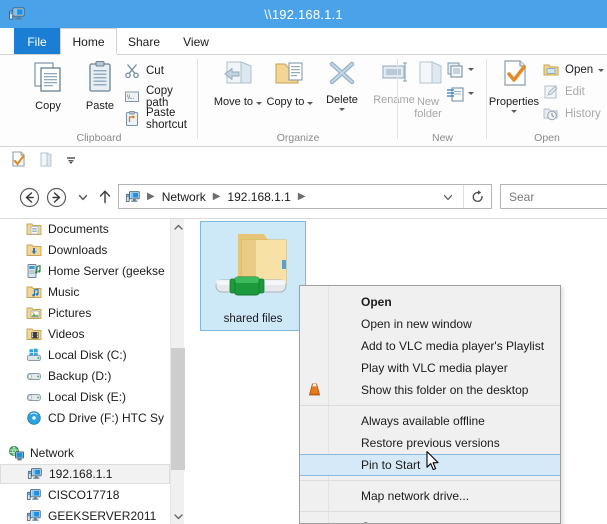 The width and height of the screenshot is (607, 524). Describe the element at coordinates (444, 302) in the screenshot. I see `context-menu-item-open: Open` at that location.